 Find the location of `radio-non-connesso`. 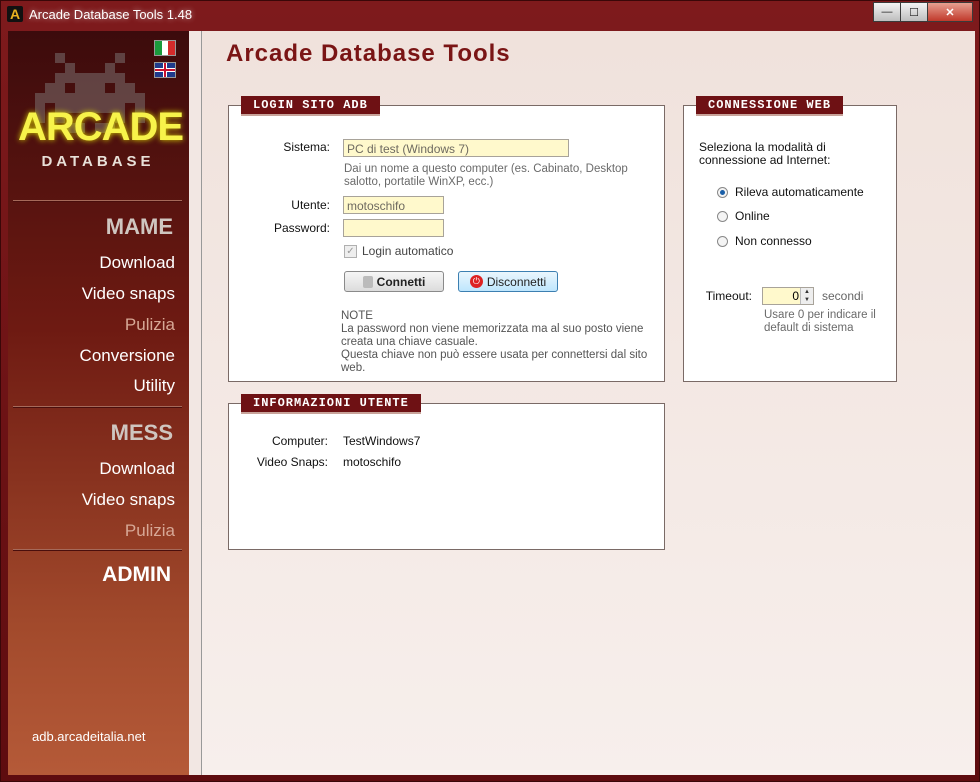

radio-non-connesso is located at coordinates (722, 241).